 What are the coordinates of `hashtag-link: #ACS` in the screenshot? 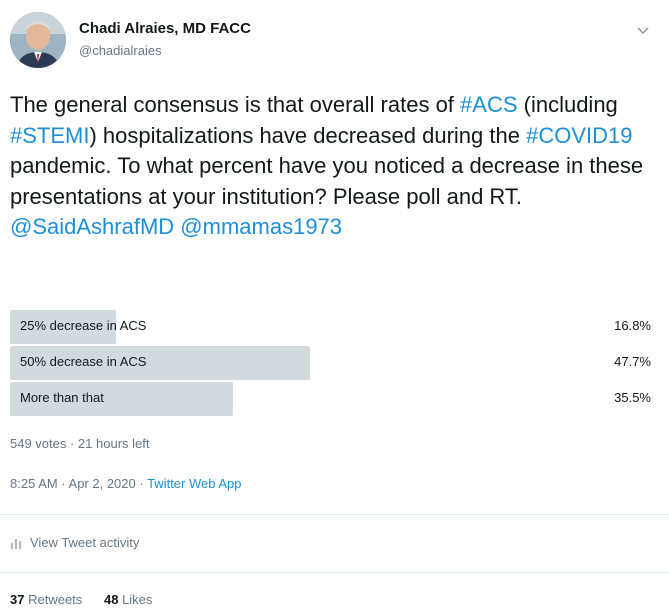 It's located at (488, 104).